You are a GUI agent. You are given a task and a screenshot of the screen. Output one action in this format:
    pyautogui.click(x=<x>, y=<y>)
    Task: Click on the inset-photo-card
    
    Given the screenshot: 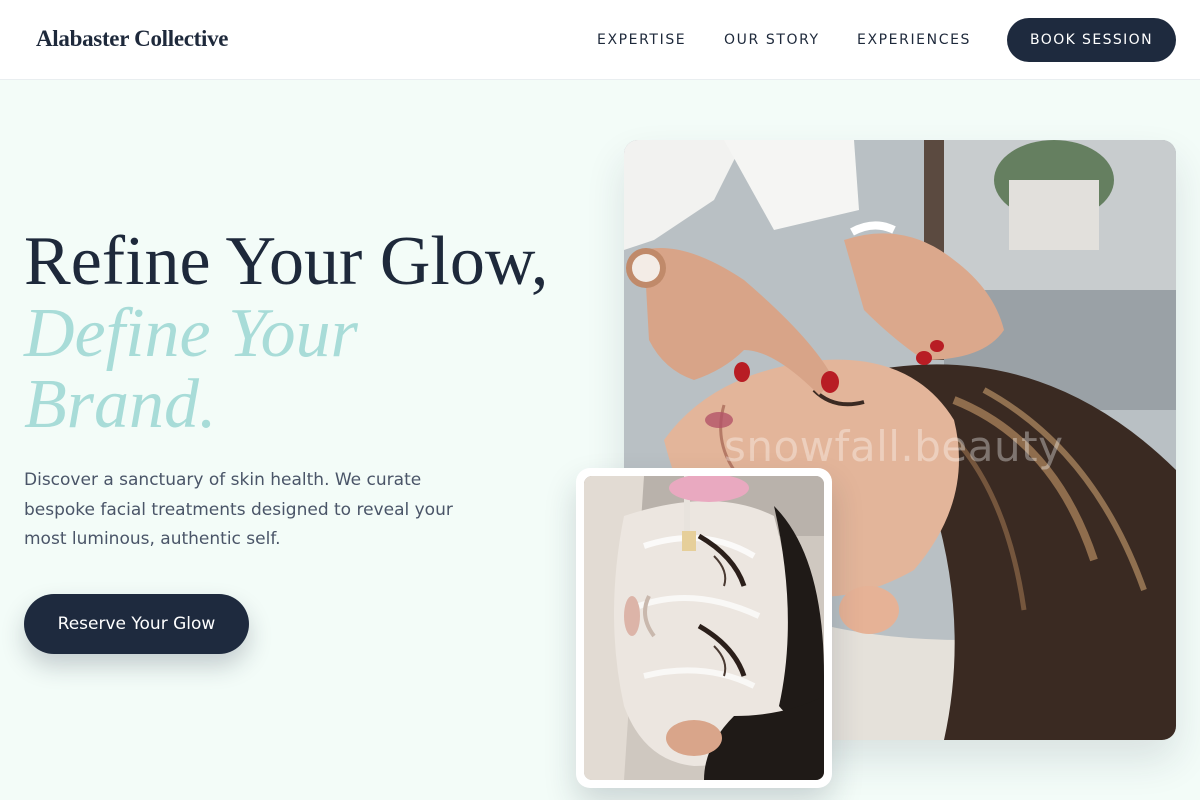 What is the action you would take?
    pyautogui.click(x=704, y=628)
    